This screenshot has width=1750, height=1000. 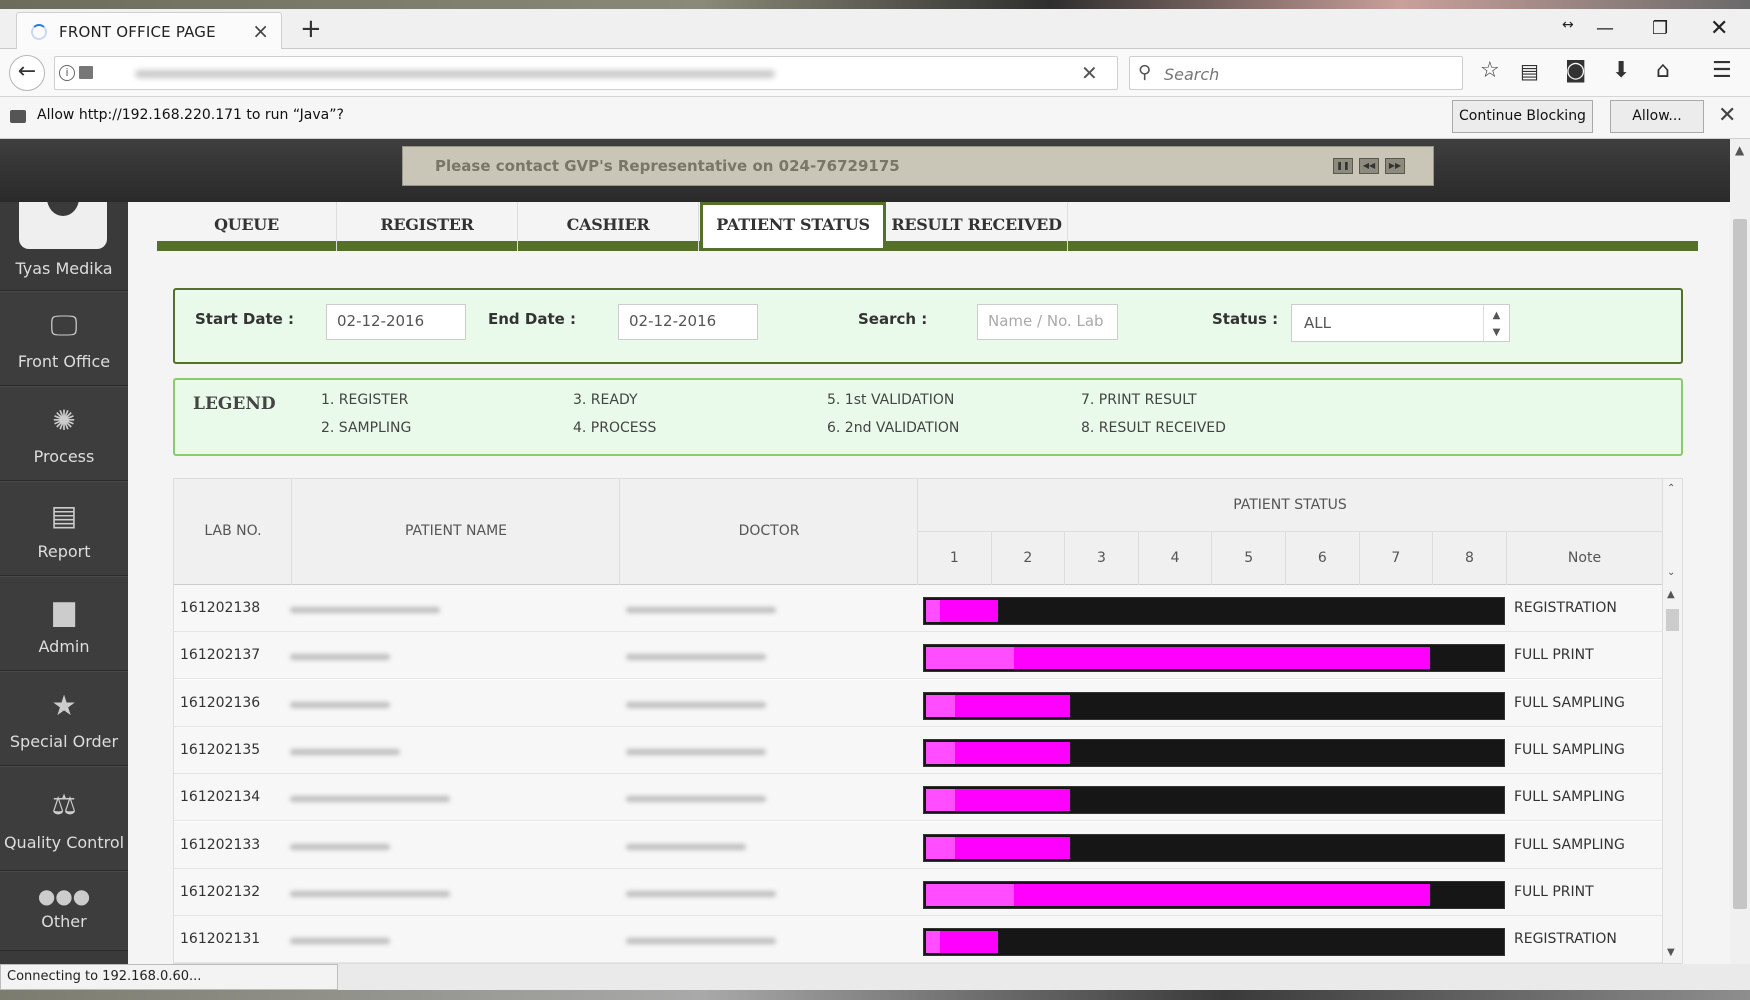 I want to click on minimize-icon: —, so click(x=1605, y=29).